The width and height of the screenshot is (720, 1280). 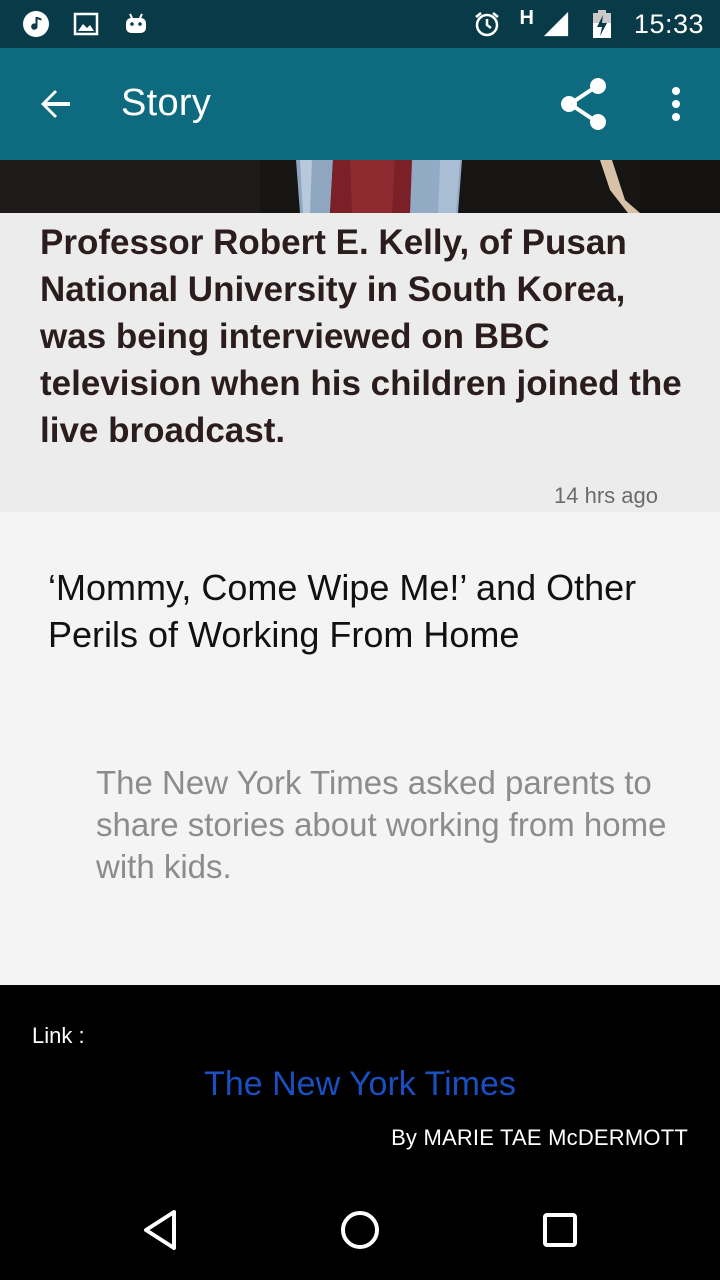 What do you see at coordinates (360, 104) in the screenshot?
I see `app-bar: Story` at bounding box center [360, 104].